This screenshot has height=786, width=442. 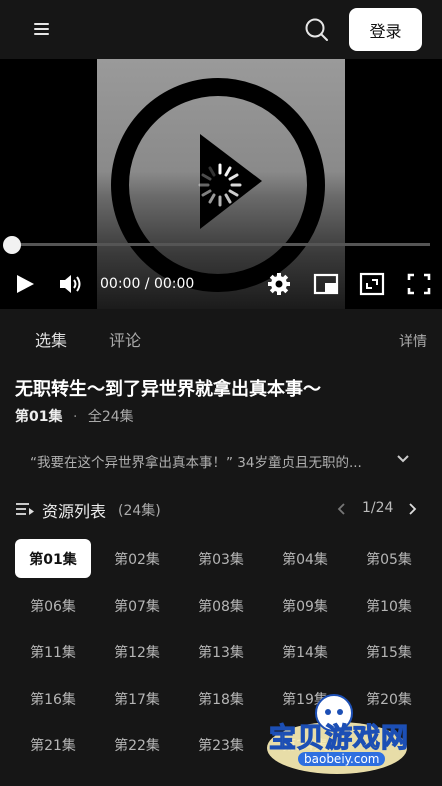 What do you see at coordinates (53, 558) in the screenshot?
I see `episode-button: 第01集` at bounding box center [53, 558].